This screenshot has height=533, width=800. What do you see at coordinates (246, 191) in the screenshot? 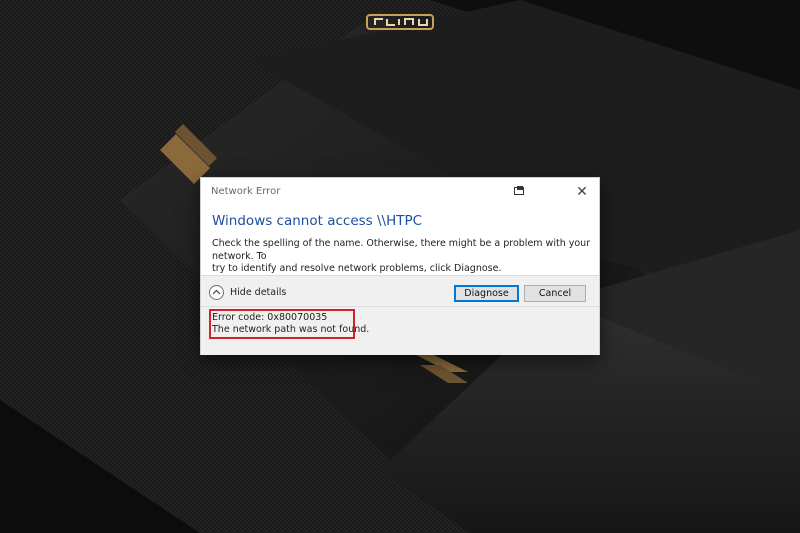
I see `window-title: Network Error` at bounding box center [246, 191].